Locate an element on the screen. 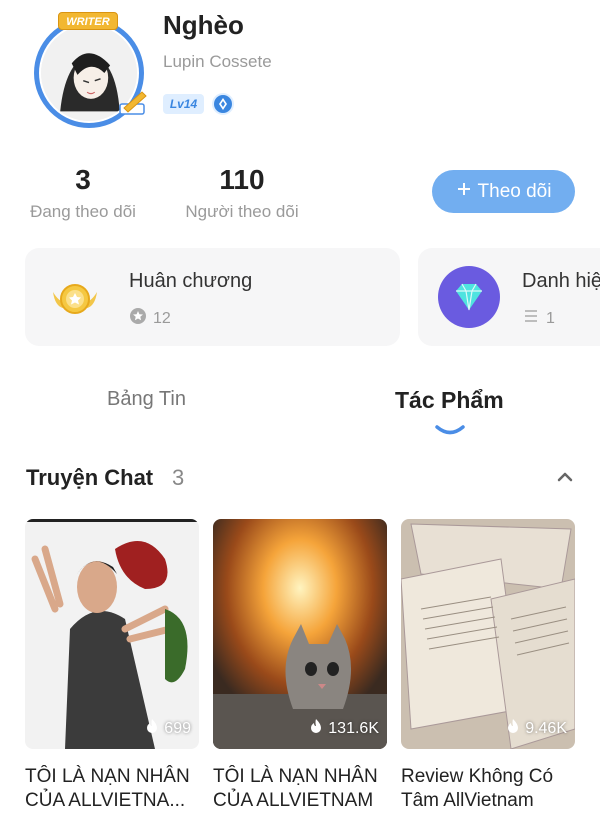  views-value: 9.46K is located at coordinates (546, 728).